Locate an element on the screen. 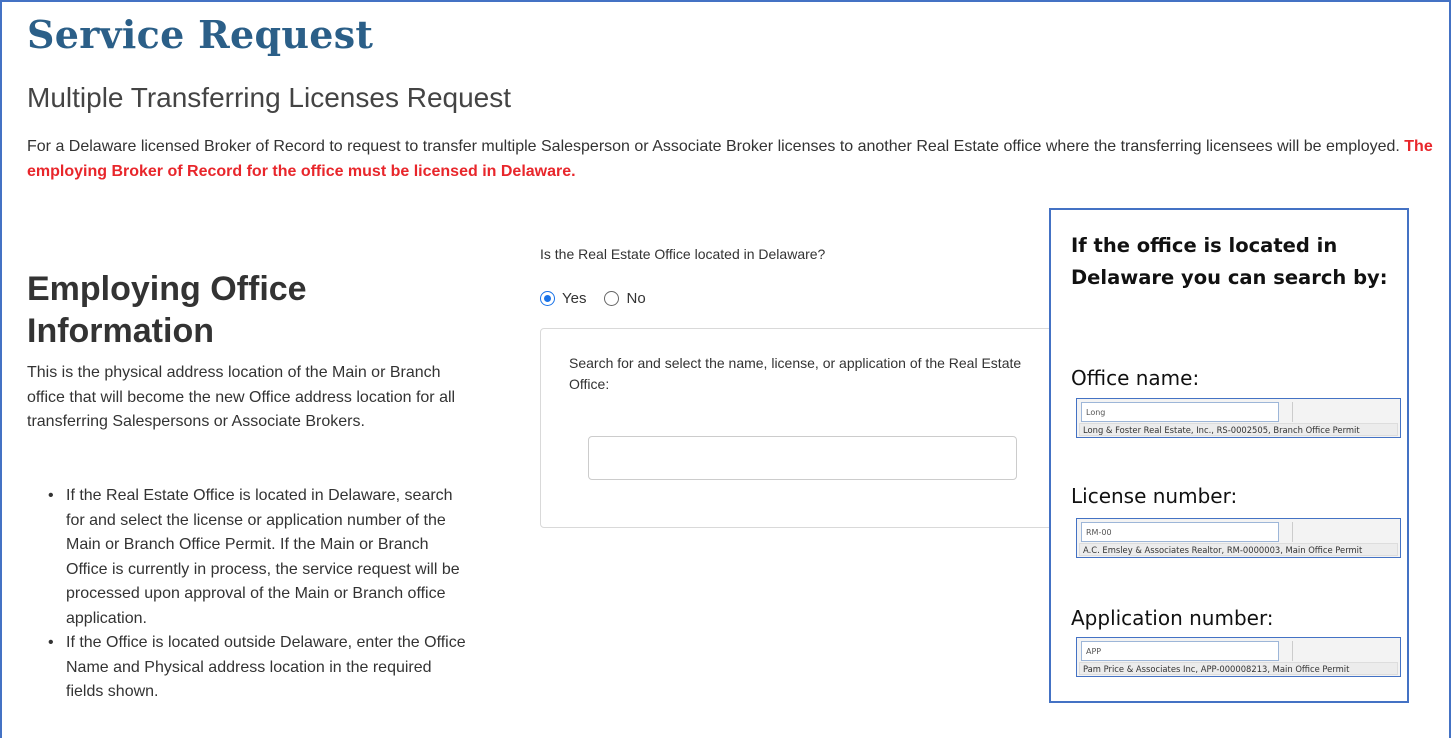 The height and width of the screenshot is (738, 1451). radio-no-label: No is located at coordinates (636, 298).